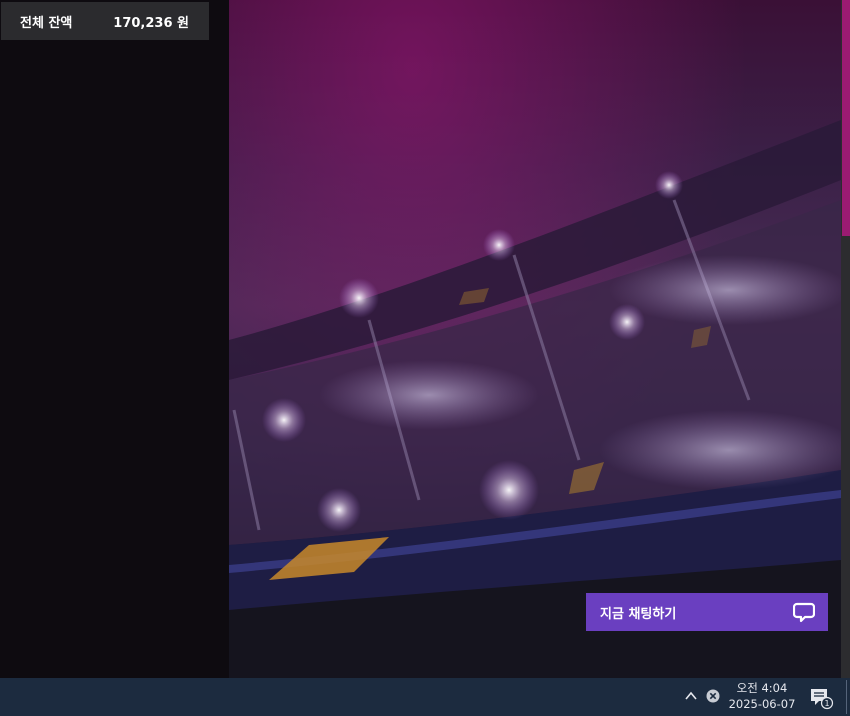  I want to click on close-circle-icon, so click(713, 696).